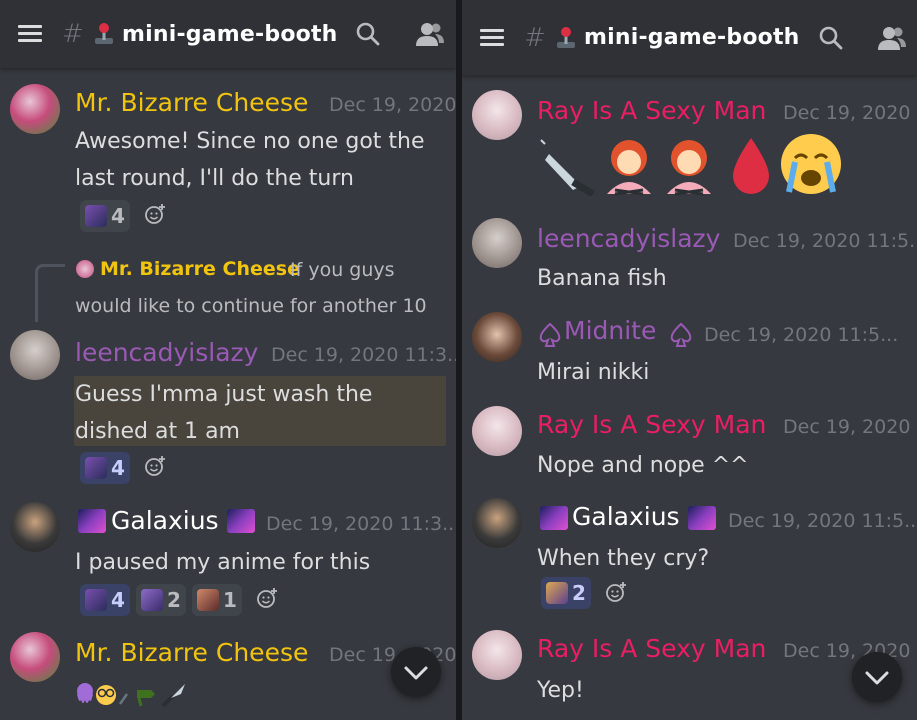 This screenshot has height=720, width=917. I want to click on message-text: Guess I'mma just wash the dished at 1 am, so click(224, 413).